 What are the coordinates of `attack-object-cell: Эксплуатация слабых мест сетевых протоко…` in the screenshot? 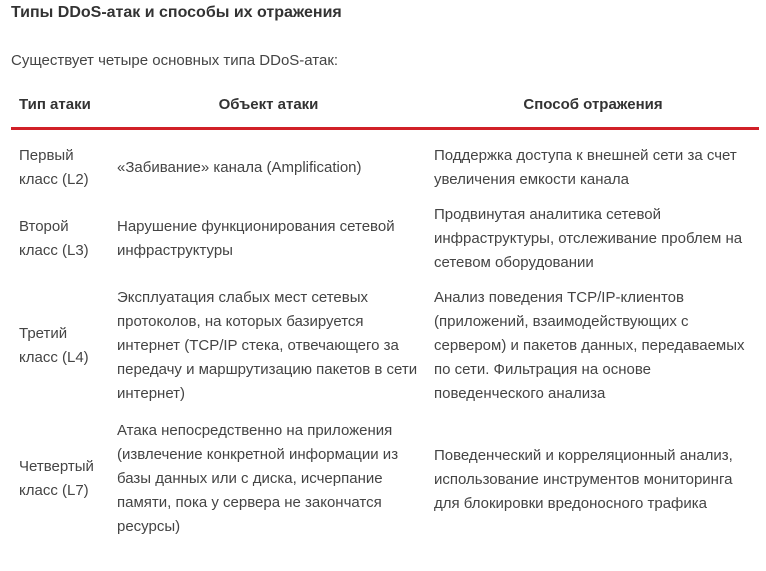 It's located at (267, 345).